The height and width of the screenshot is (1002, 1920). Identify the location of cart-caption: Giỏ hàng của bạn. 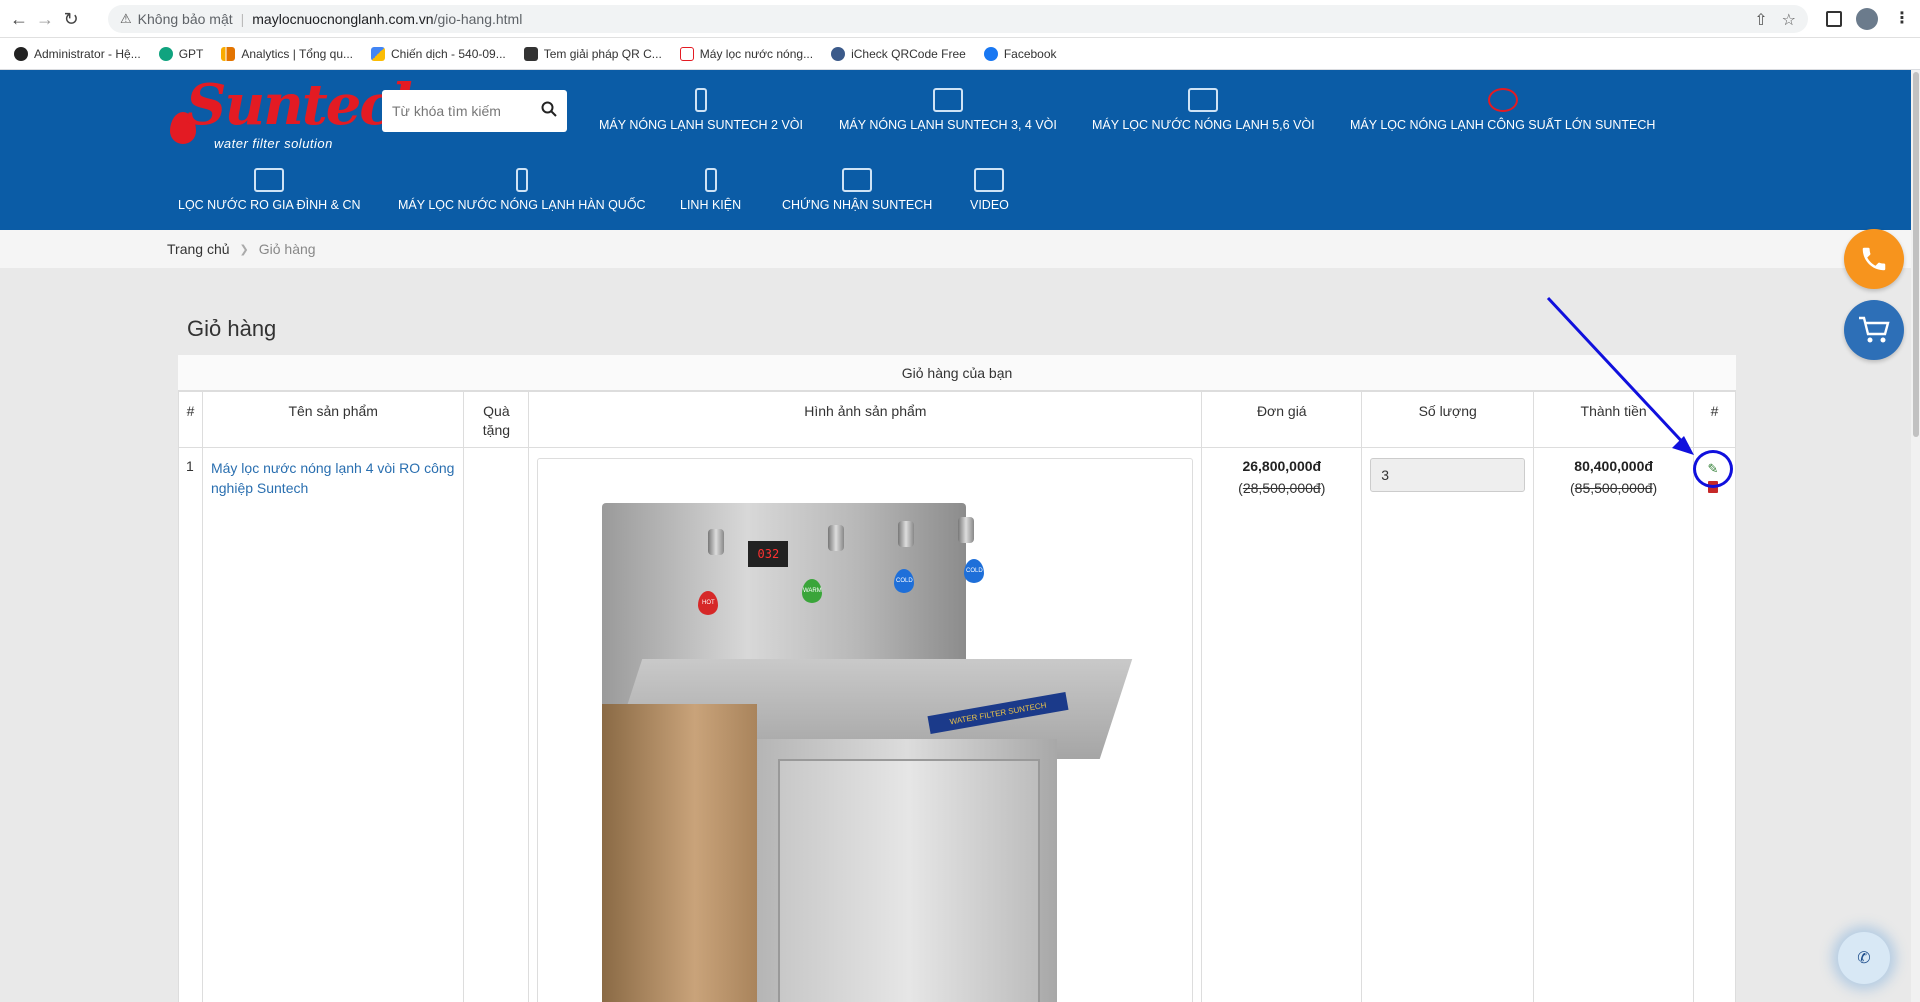
(957, 373).